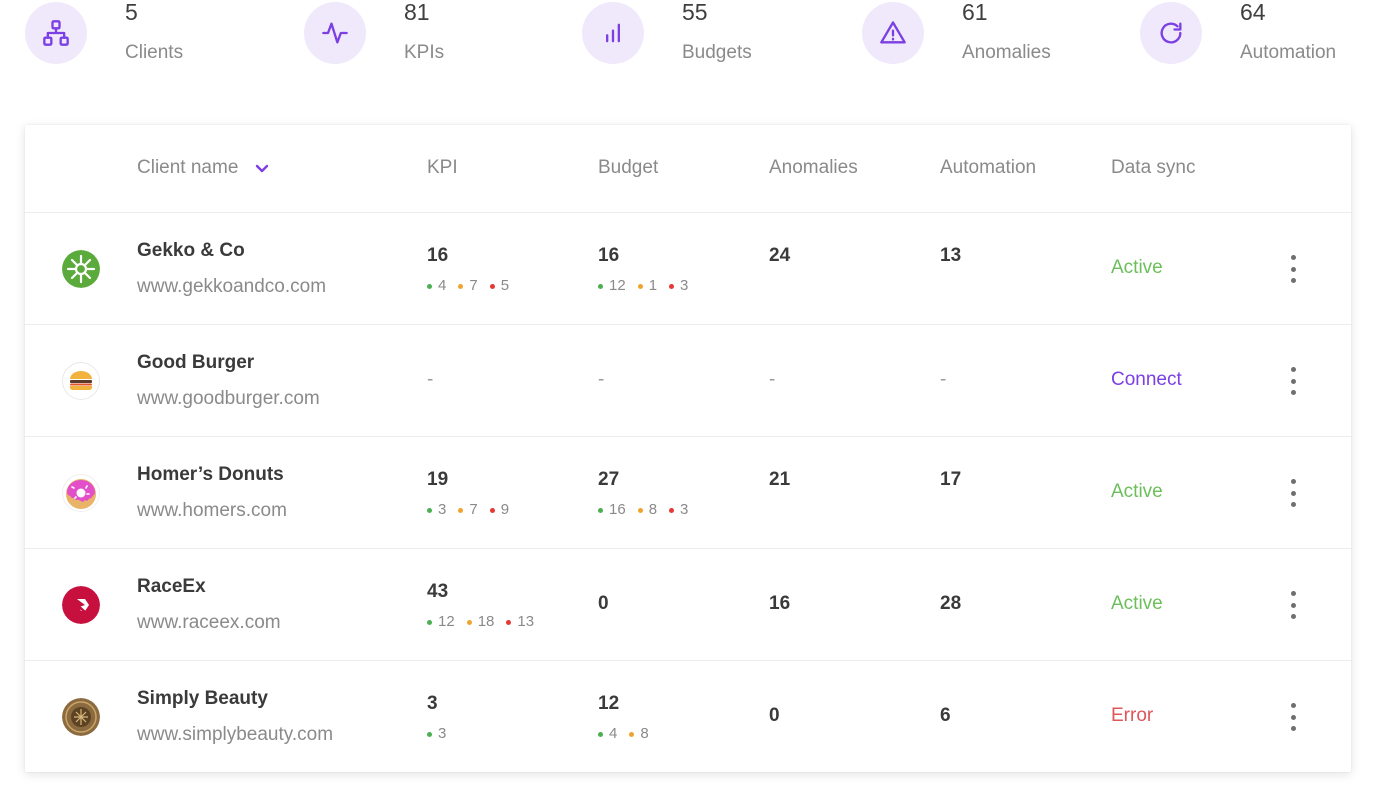  I want to click on stat-value: 61, so click(975, 12).